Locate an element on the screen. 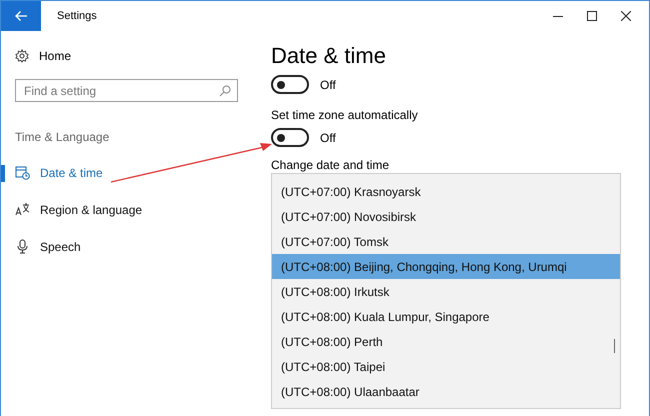 The height and width of the screenshot is (416, 650). search-field: Find a setting is located at coordinates (126, 90).